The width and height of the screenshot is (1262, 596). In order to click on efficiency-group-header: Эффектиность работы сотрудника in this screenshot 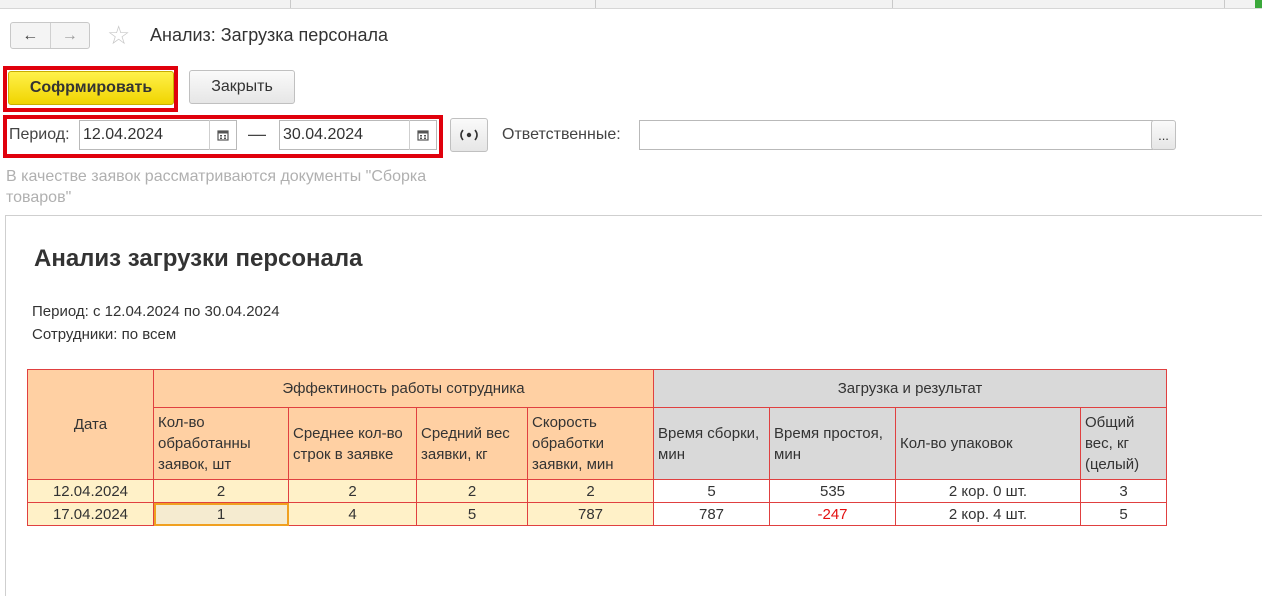, I will do `click(403, 388)`.